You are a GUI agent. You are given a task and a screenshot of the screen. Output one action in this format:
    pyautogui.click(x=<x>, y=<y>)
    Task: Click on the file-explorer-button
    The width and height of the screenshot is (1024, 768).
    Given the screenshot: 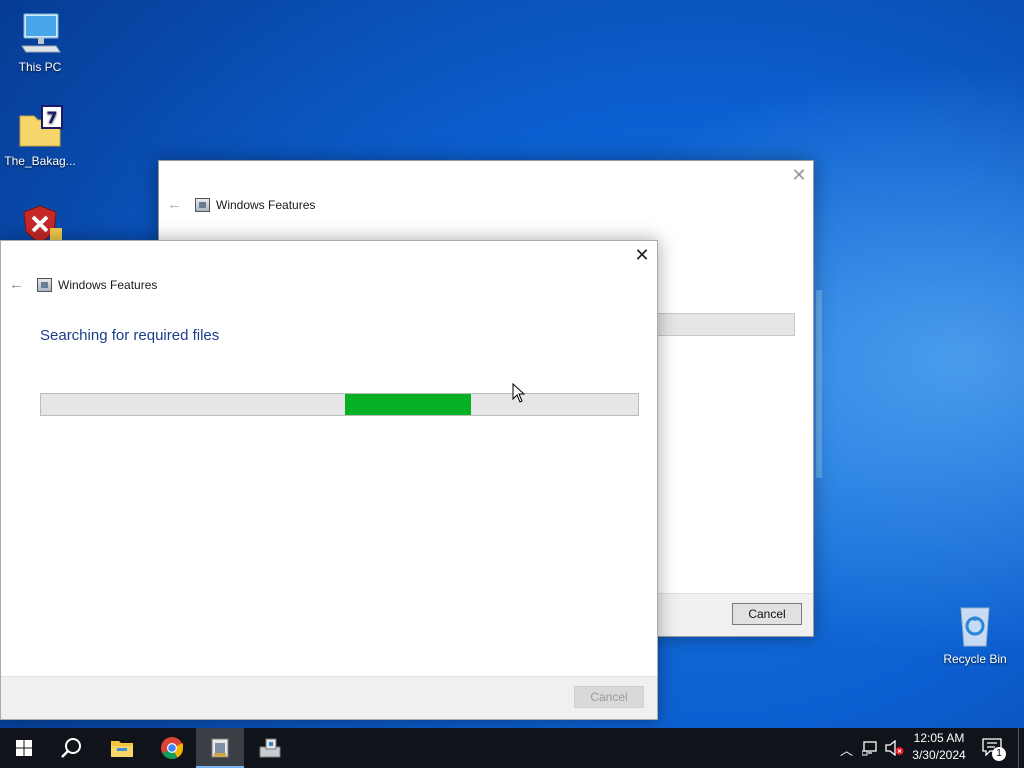 What is the action you would take?
    pyautogui.click(x=122, y=748)
    